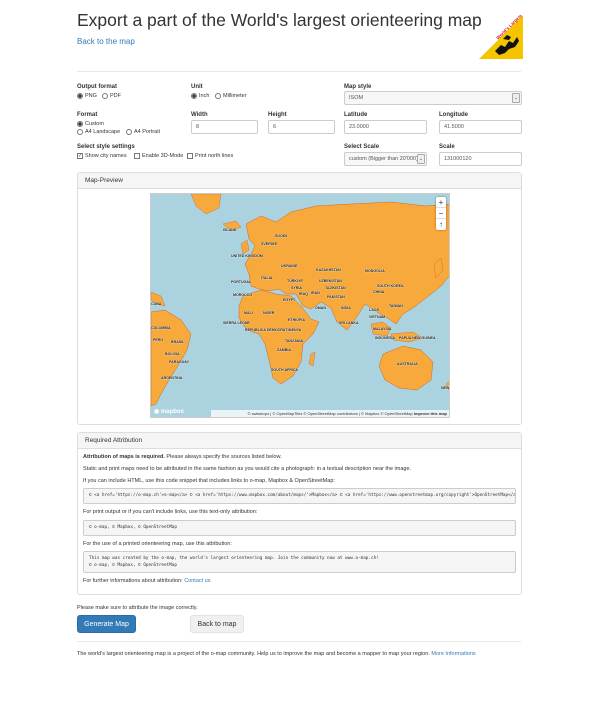  Describe the element at coordinates (157, 412) in the screenshot. I see `mapbox-icon: ◉` at that location.